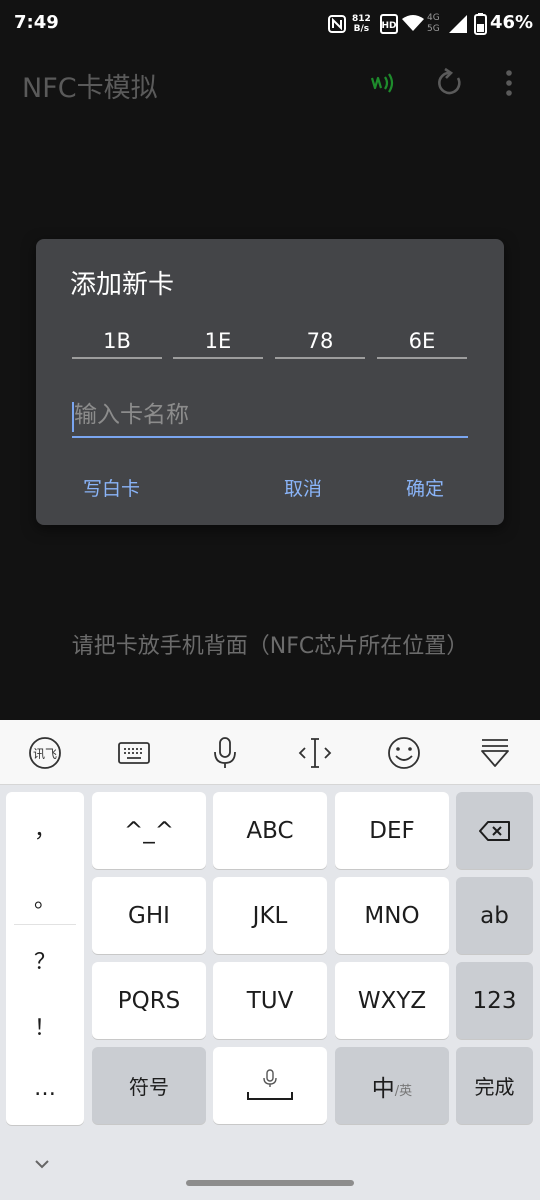  Describe the element at coordinates (45, 898) in the screenshot. I see `punct-period: 。` at that location.